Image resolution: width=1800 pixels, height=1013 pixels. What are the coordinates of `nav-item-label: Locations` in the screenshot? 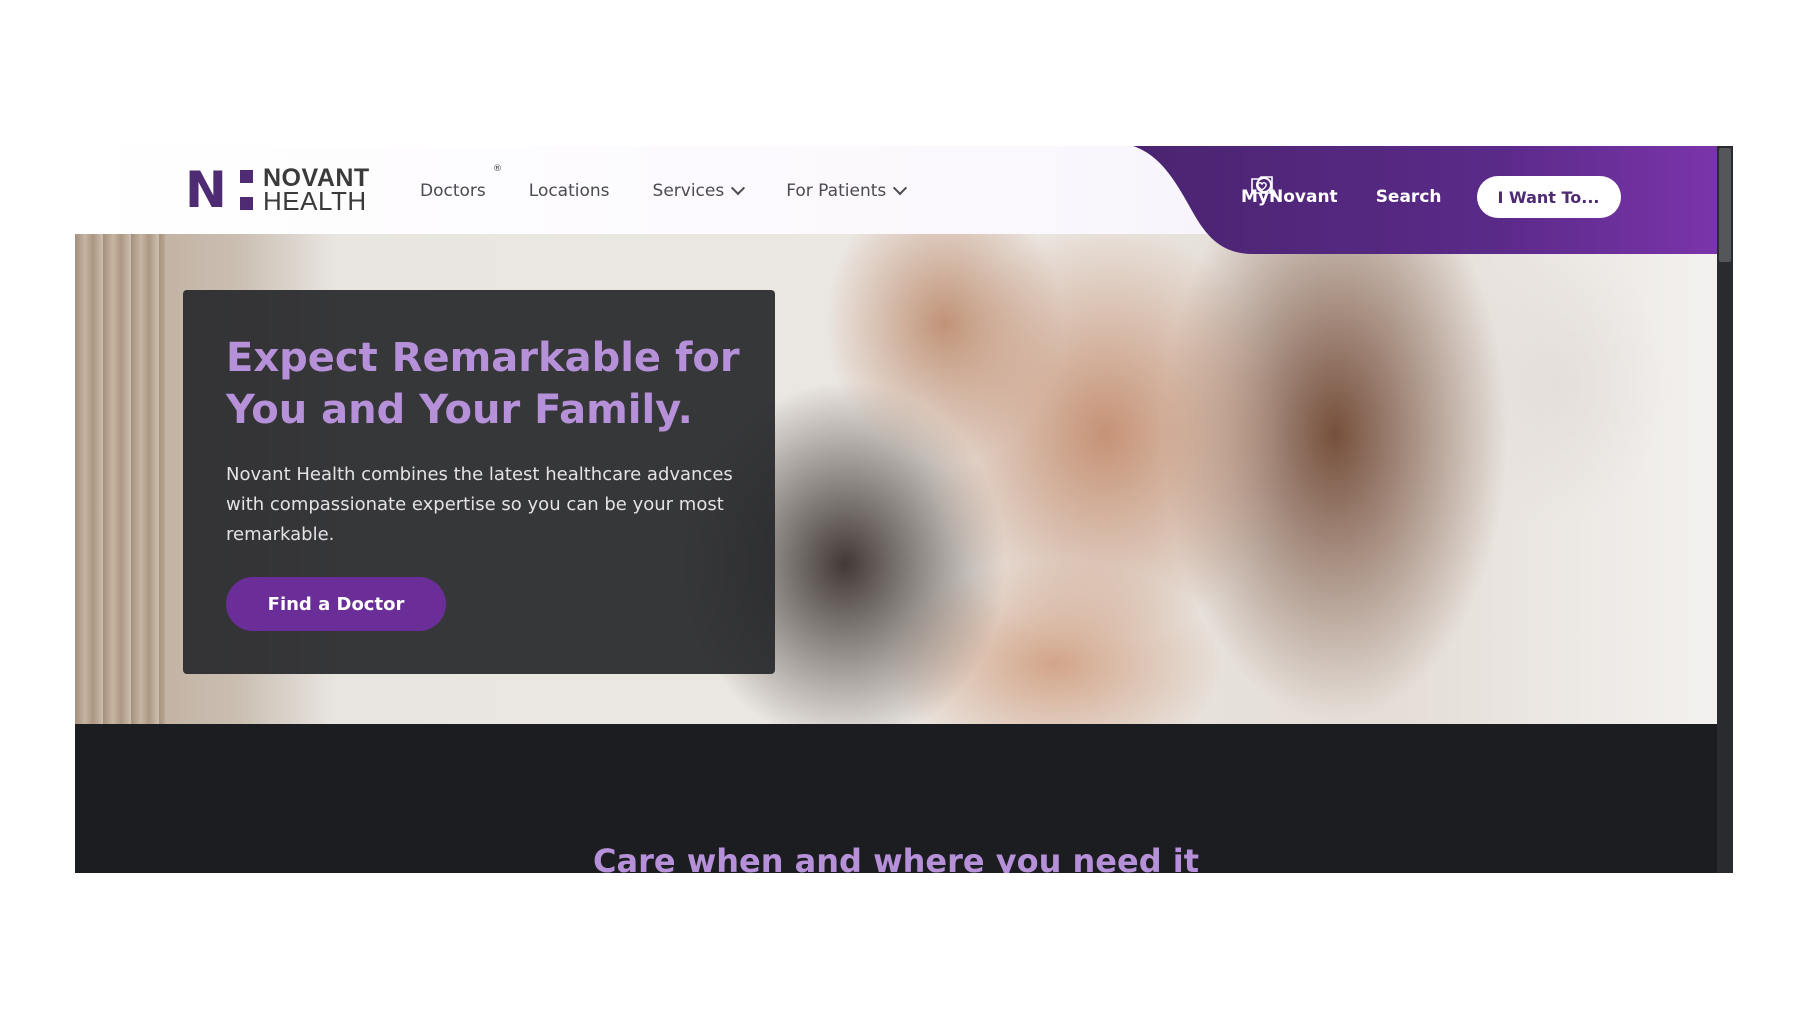 It's located at (569, 191).